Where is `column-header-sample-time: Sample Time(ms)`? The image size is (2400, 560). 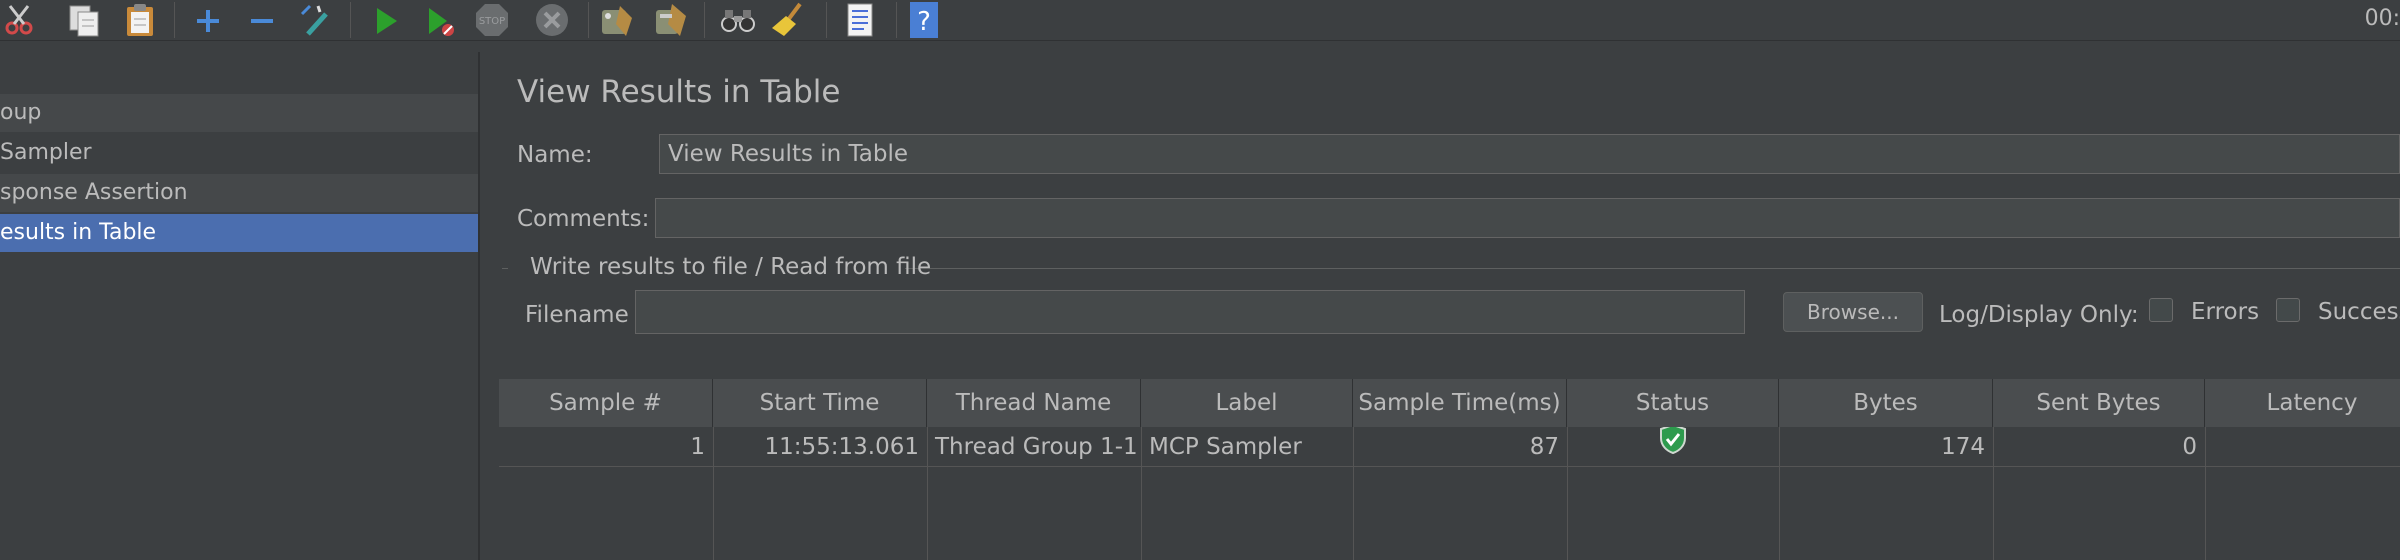
column-header-sample-time: Sample Time(ms) is located at coordinates (1460, 403).